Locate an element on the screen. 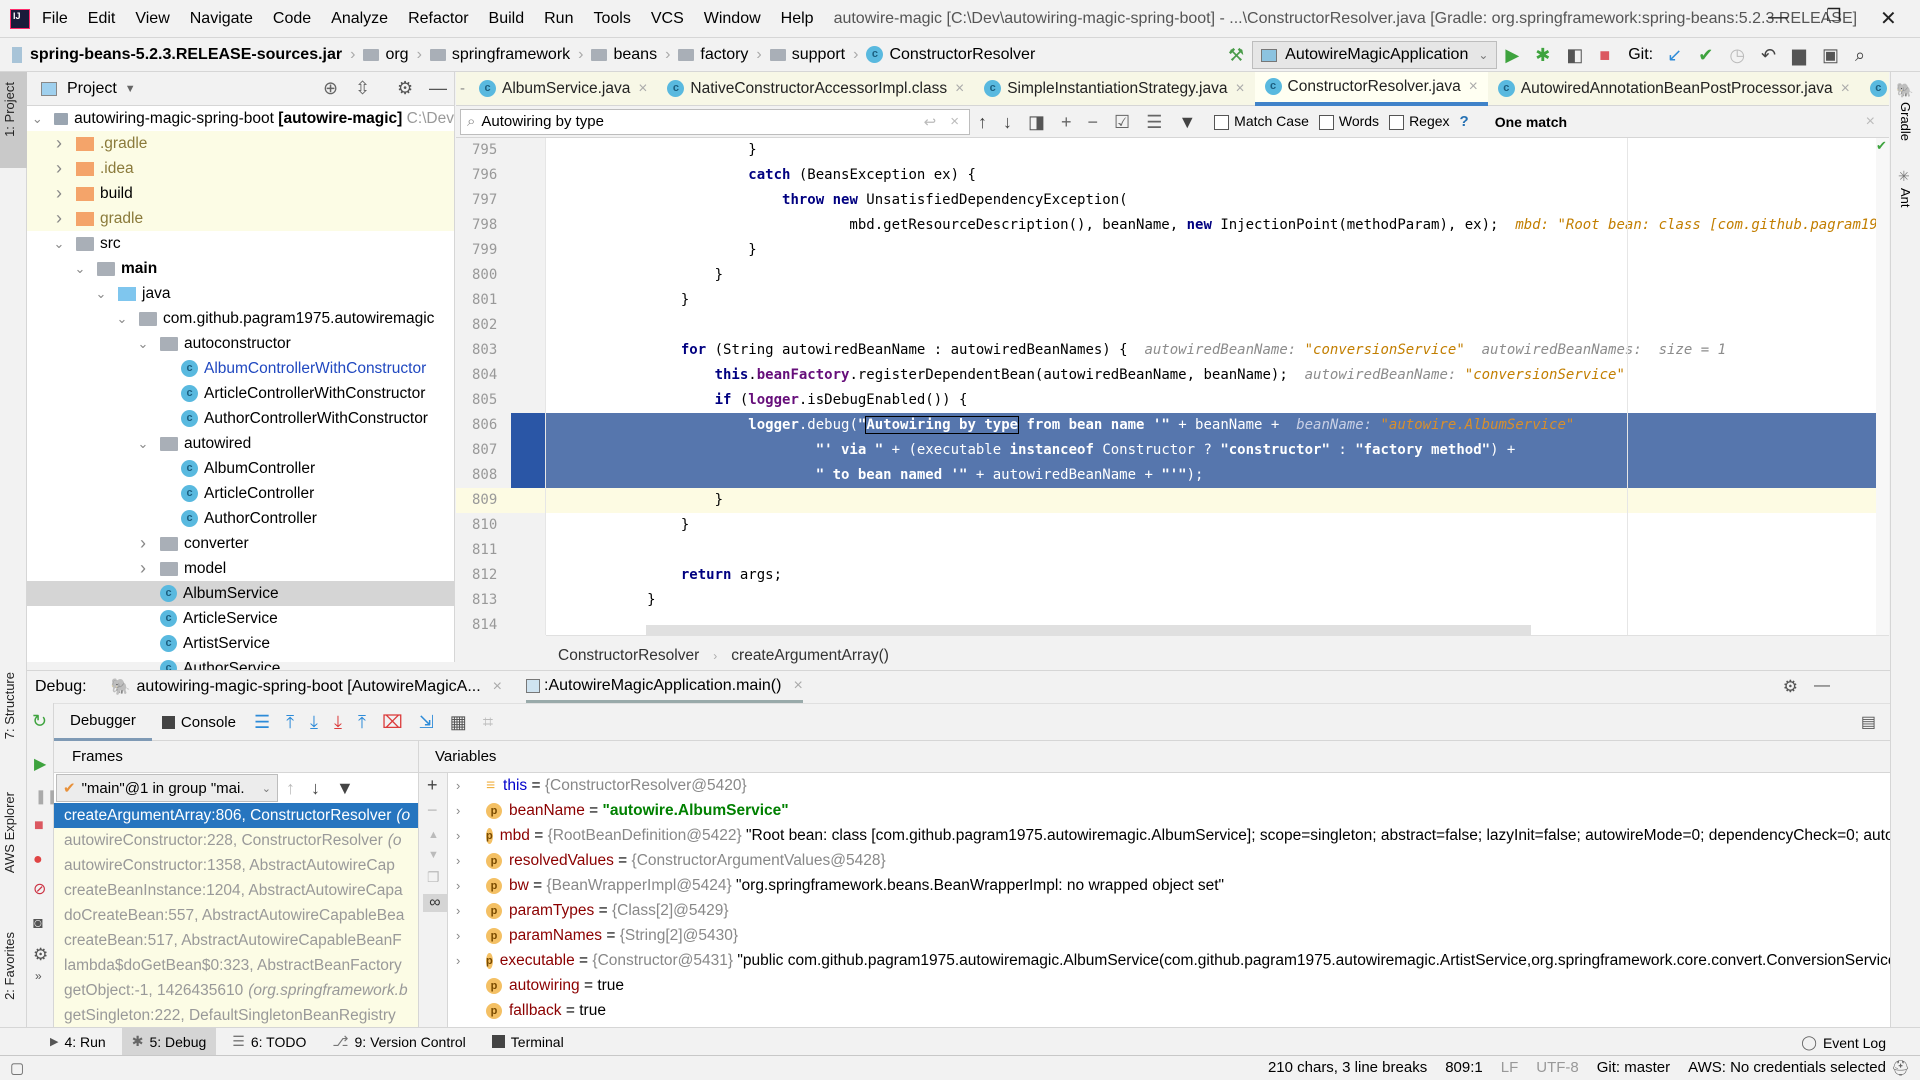 This screenshot has width=1920, height=1080. breadcrumb-class: ConstructorResolver is located at coordinates (962, 55).